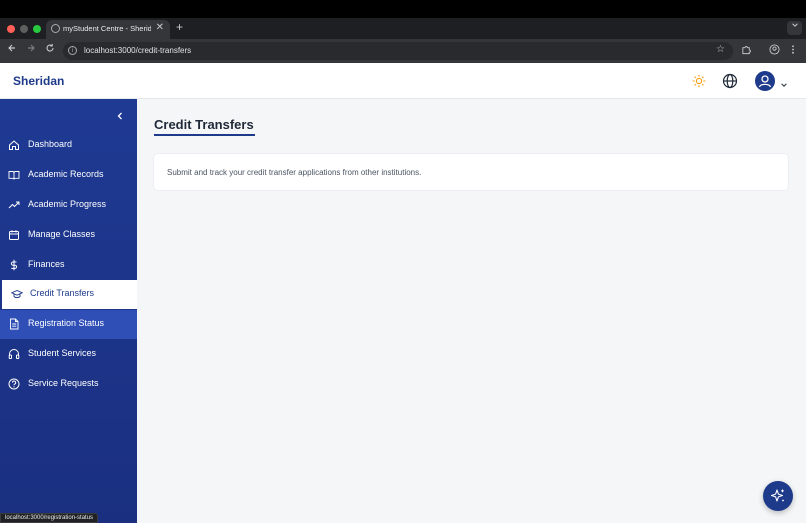 This screenshot has height=523, width=806. I want to click on sidebar-item-label: Manage Classes, so click(62, 234).